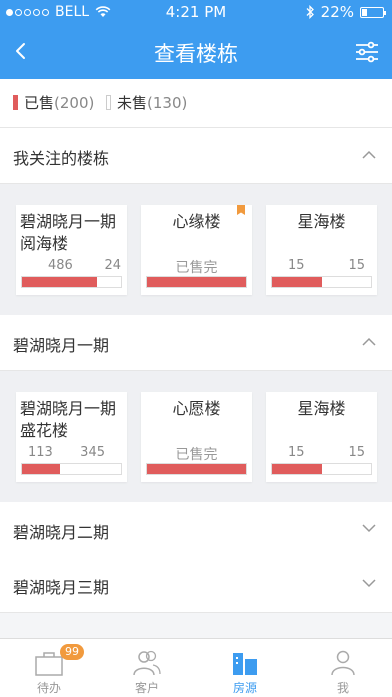 This screenshot has width=392, height=697. What do you see at coordinates (61, 345) in the screenshot?
I see `section-title: 碧湖晓月一期` at bounding box center [61, 345].